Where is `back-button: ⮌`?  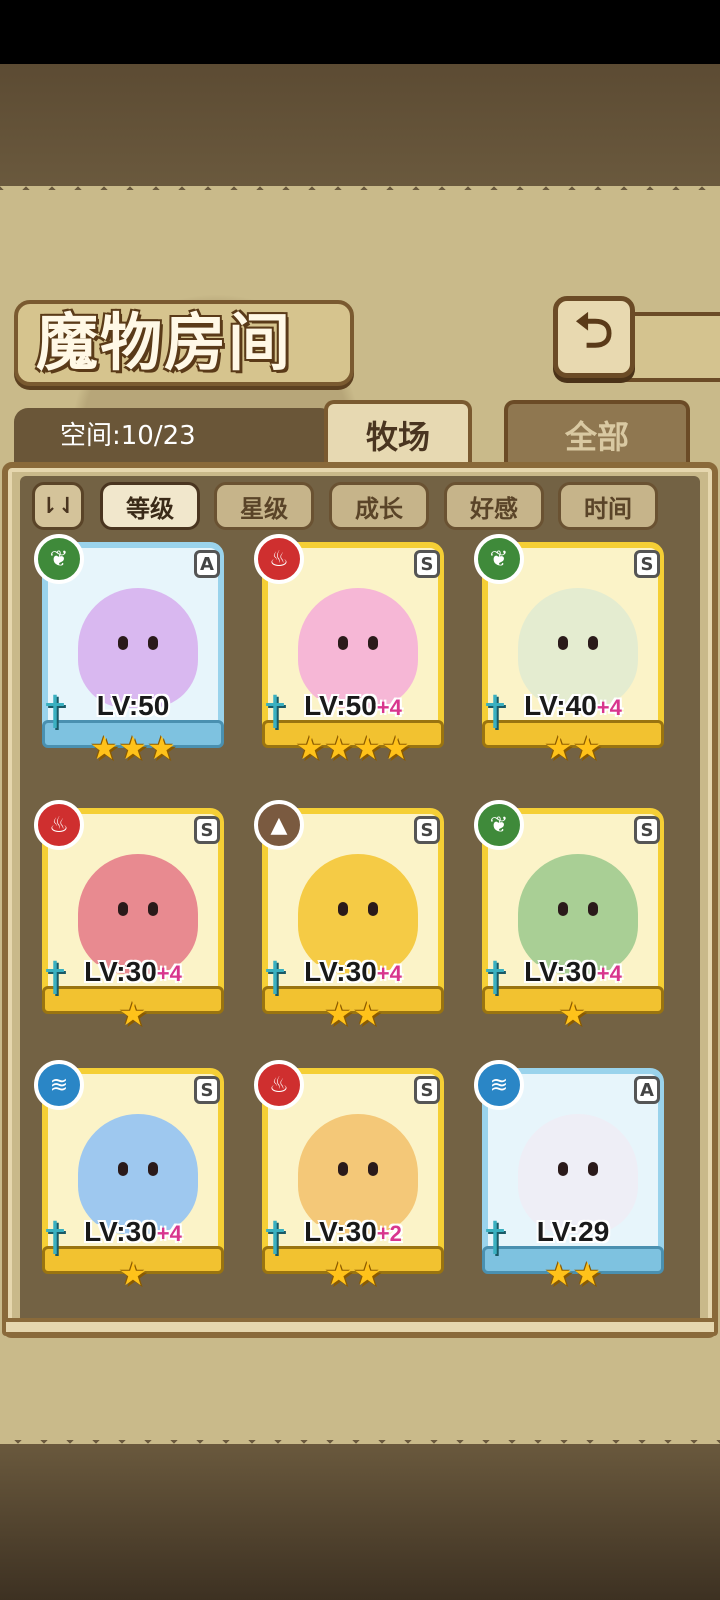
back-button: ⮌ is located at coordinates (594, 337).